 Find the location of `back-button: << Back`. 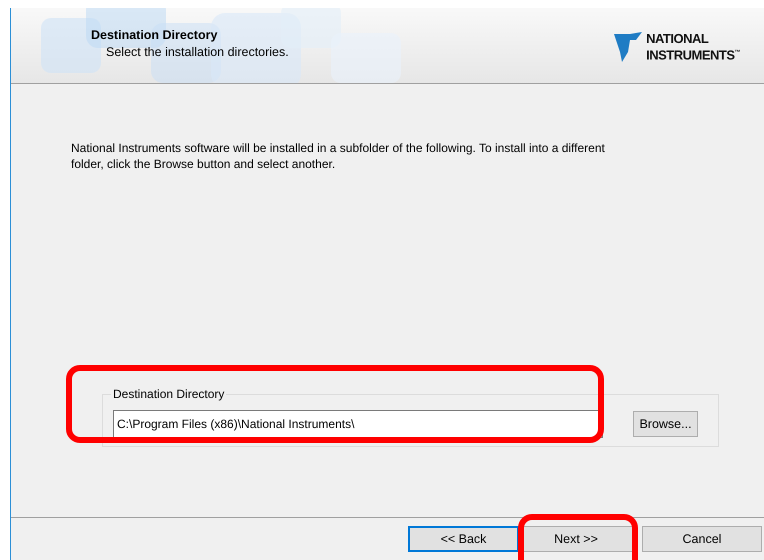

back-button: << Back is located at coordinates (463, 539).